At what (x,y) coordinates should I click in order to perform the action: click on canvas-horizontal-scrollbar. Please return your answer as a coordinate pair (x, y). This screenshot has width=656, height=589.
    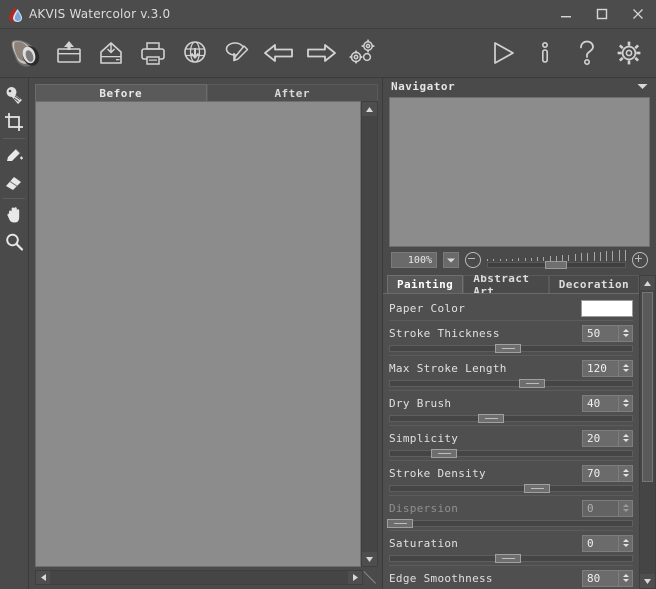
    Looking at the image, I should click on (199, 577).